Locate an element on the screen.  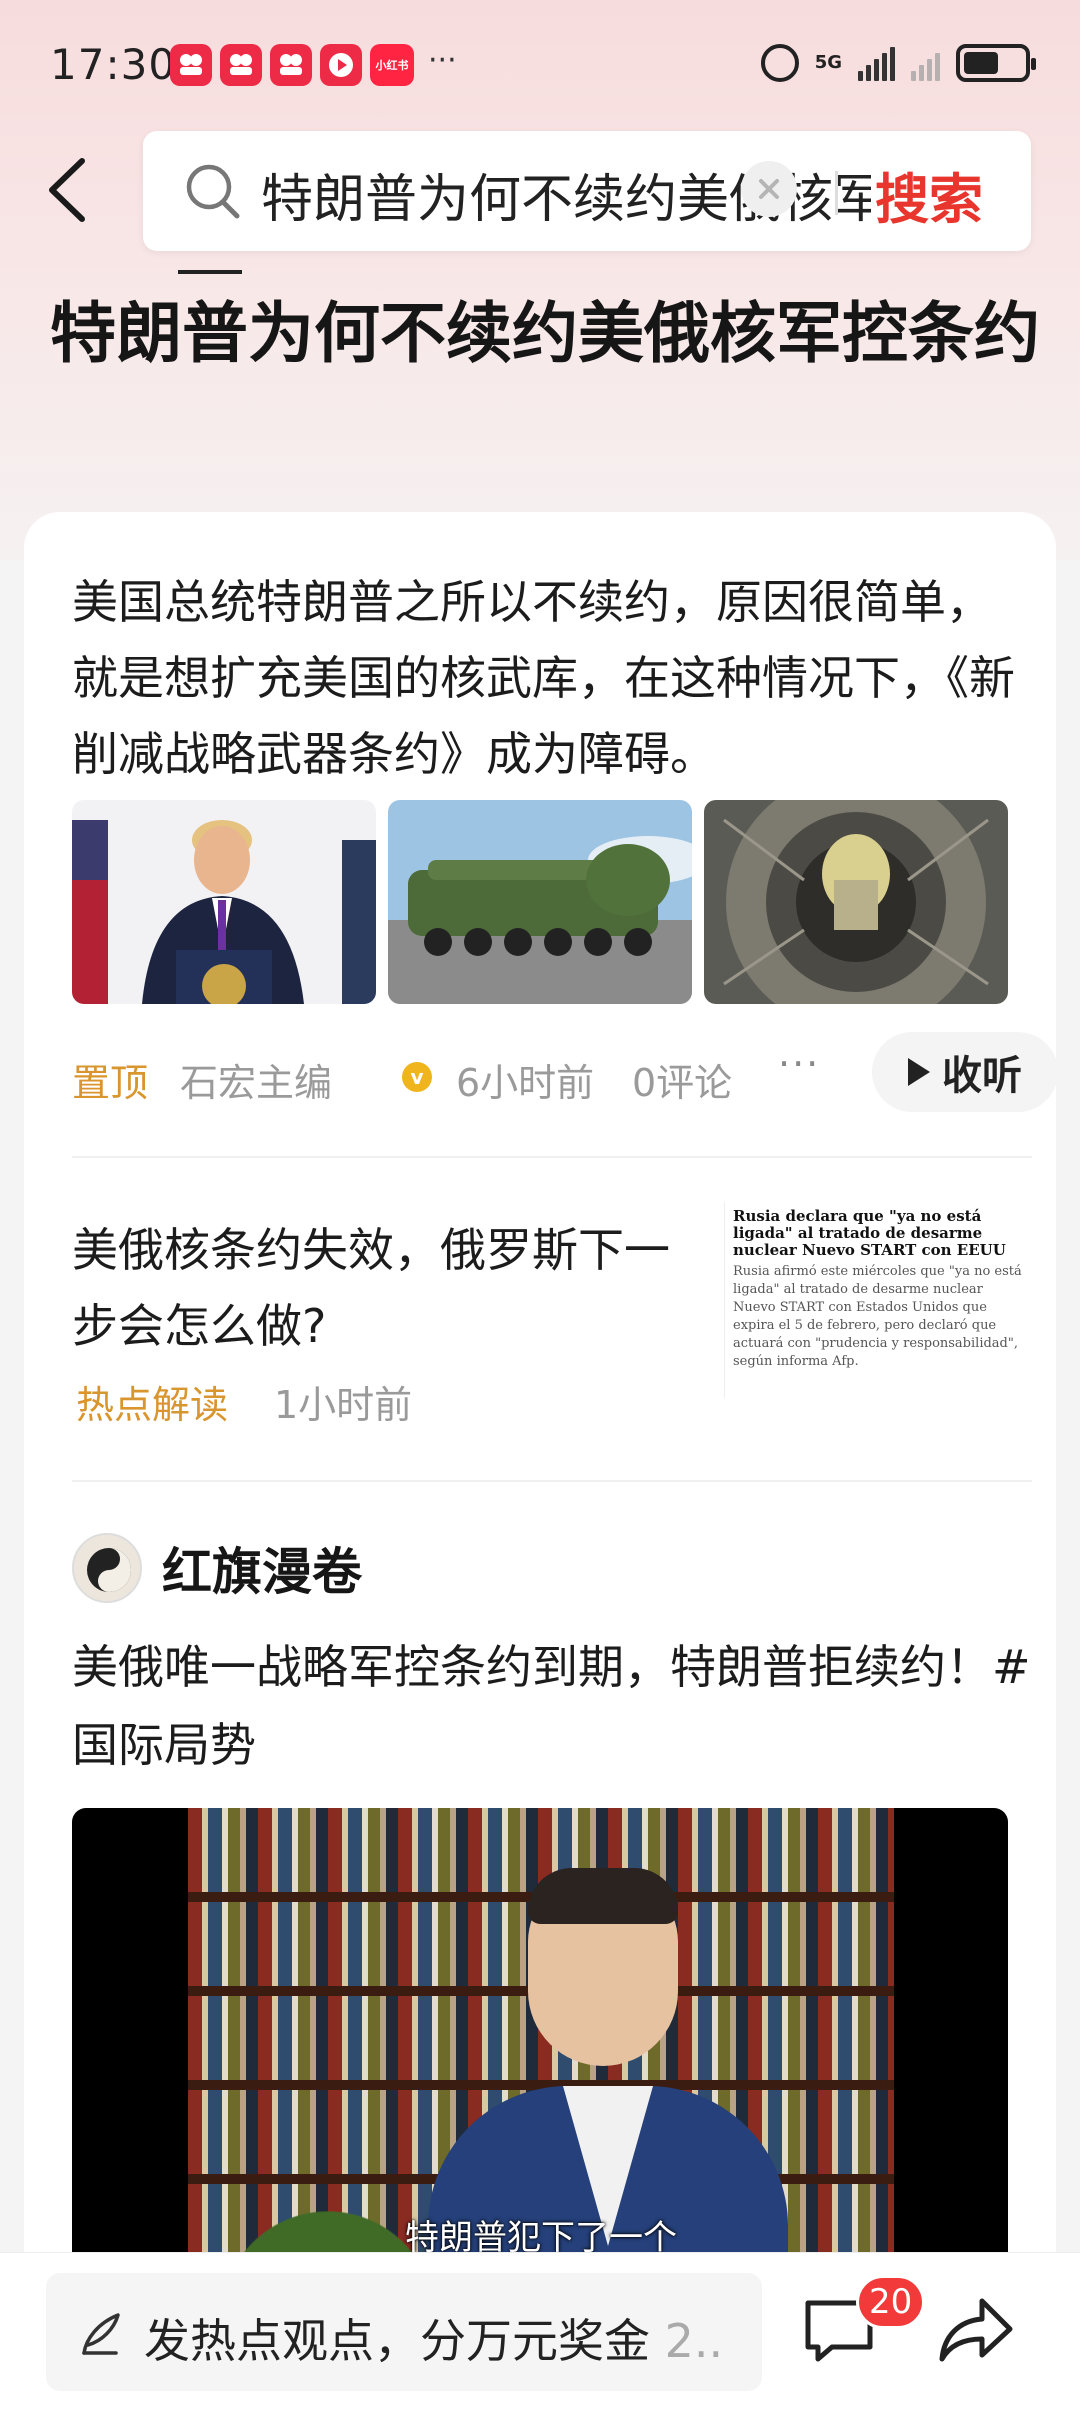
post-time: 6小时前 is located at coordinates (525, 1083).